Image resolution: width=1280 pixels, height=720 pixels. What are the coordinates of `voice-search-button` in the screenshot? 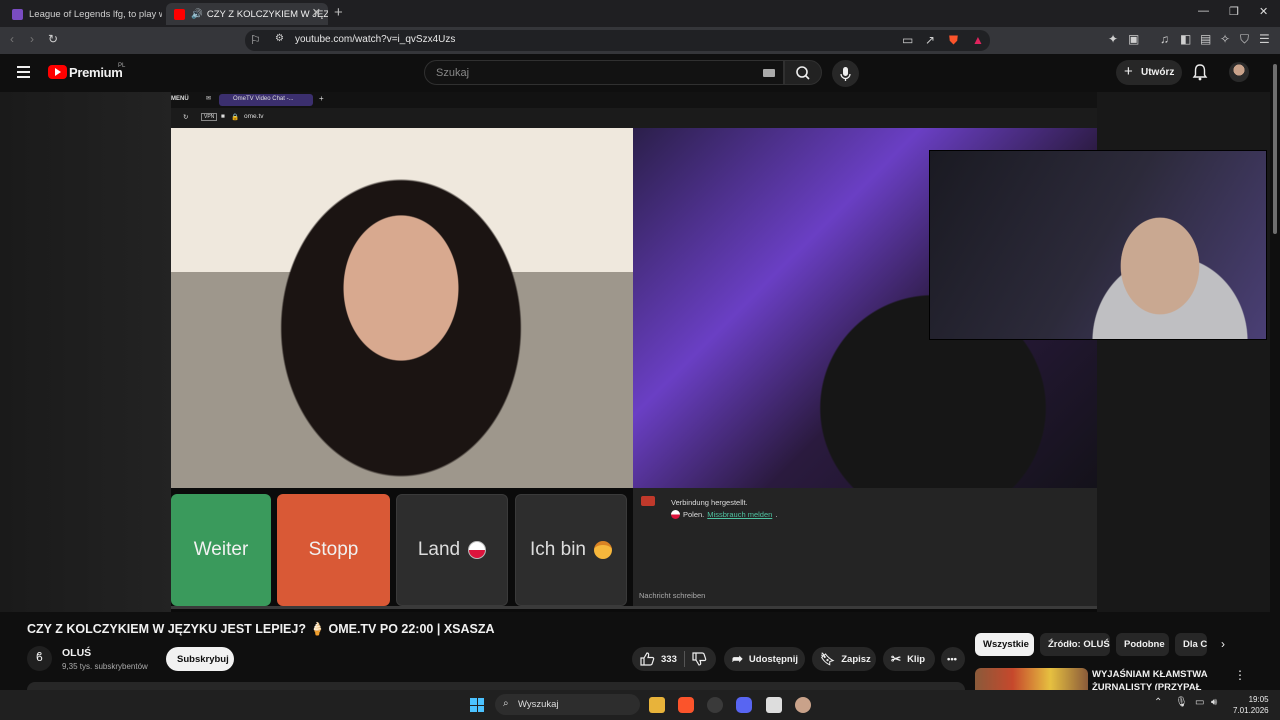 It's located at (845, 73).